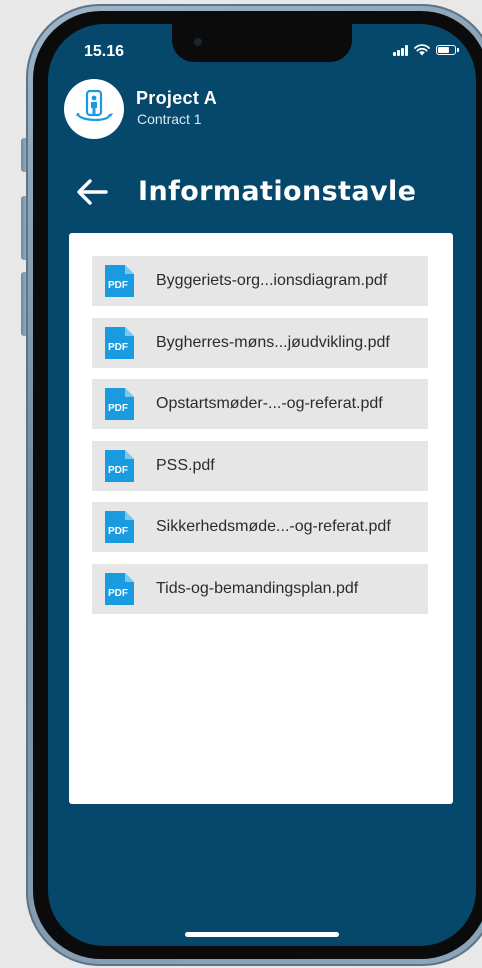 The width and height of the screenshot is (482, 968). I want to click on file-item: PDF Tids-og-bemandingsplan.pdf, so click(260, 588).